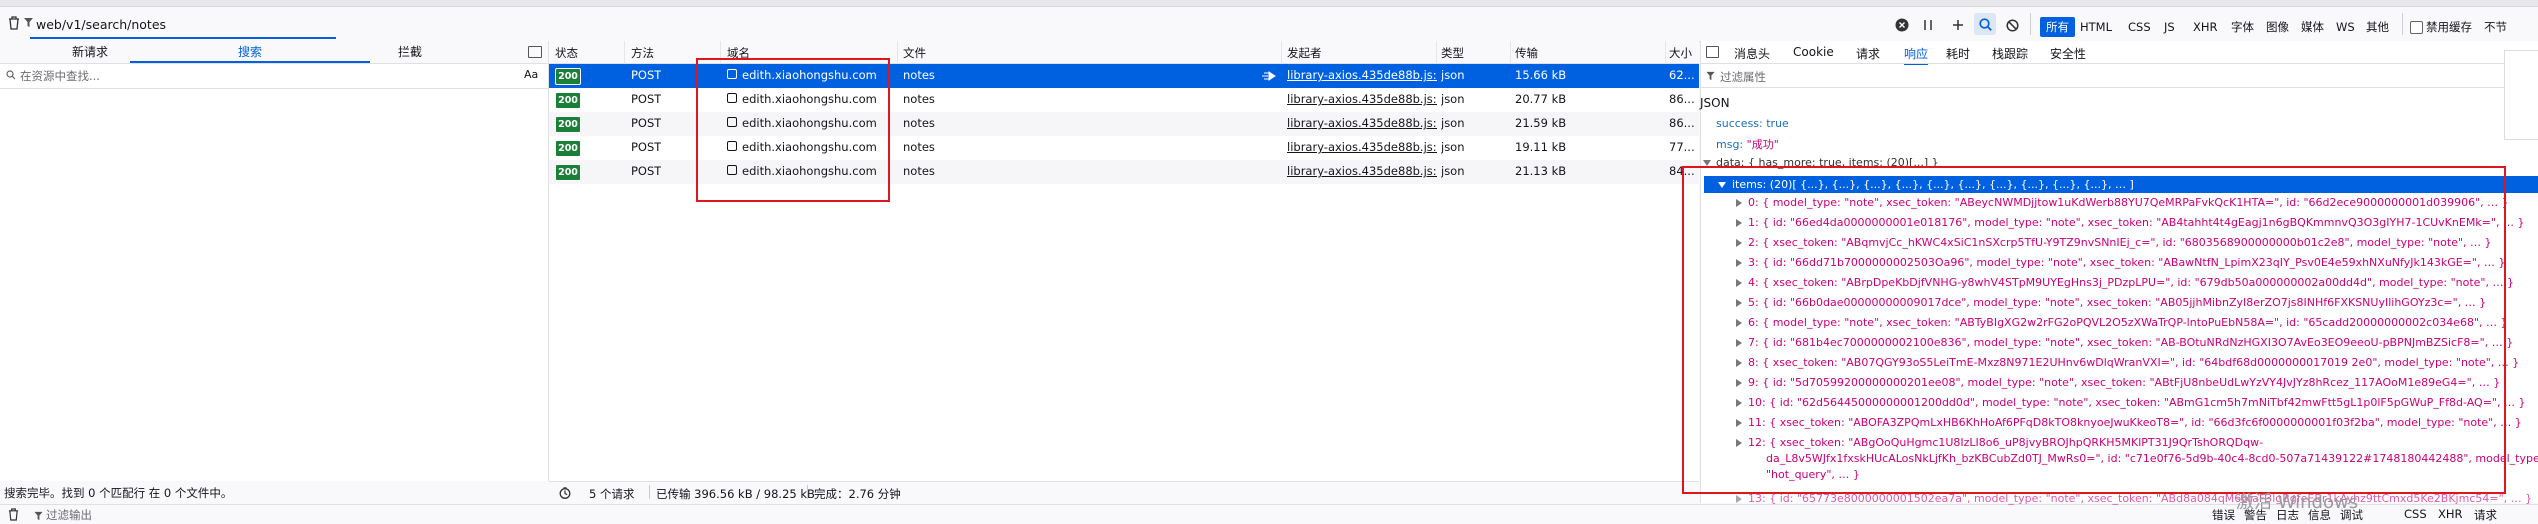 Image resolution: width=2538 pixels, height=524 pixels. Describe the element at coordinates (2485, 515) in the screenshot. I see `console-filter-requests: 请求` at that location.